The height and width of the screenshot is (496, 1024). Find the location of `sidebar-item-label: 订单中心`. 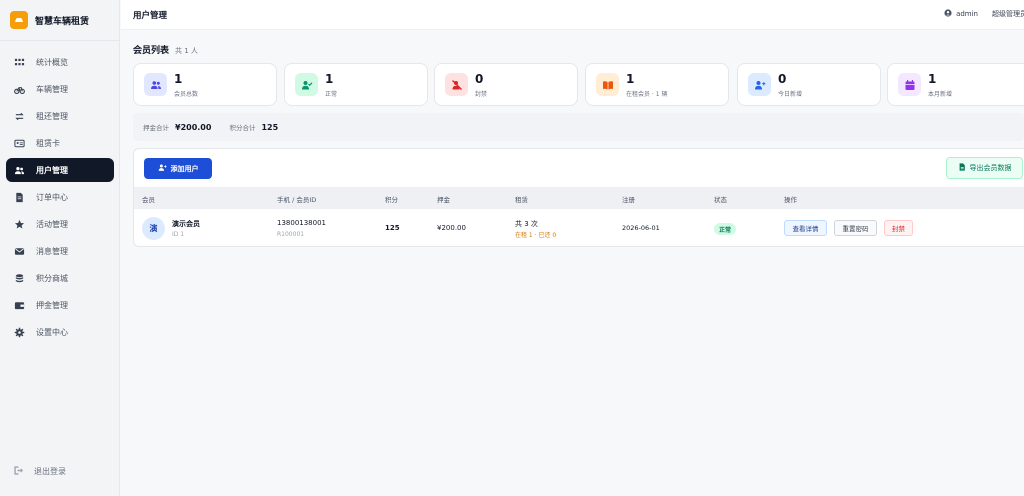

sidebar-item-label: 订单中心 is located at coordinates (52, 197).